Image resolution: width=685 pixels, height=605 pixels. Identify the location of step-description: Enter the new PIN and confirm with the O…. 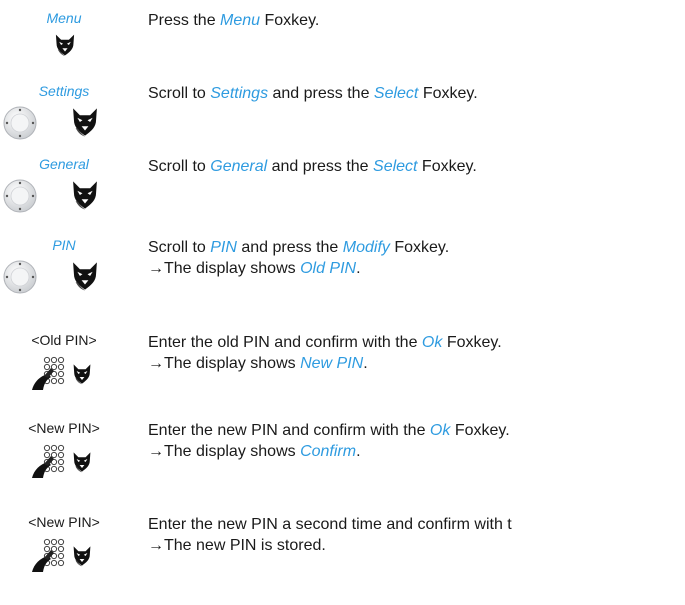
(329, 441).